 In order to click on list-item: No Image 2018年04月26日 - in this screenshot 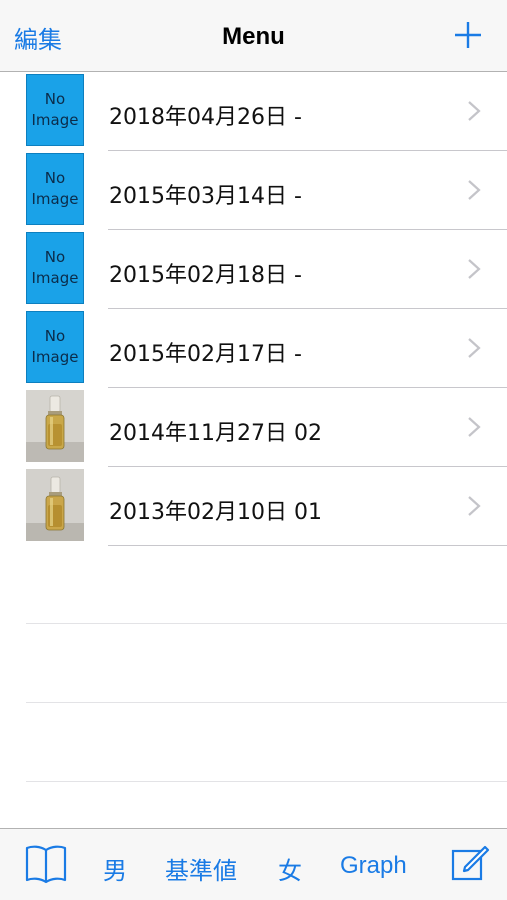, I will do `click(253, 111)`.